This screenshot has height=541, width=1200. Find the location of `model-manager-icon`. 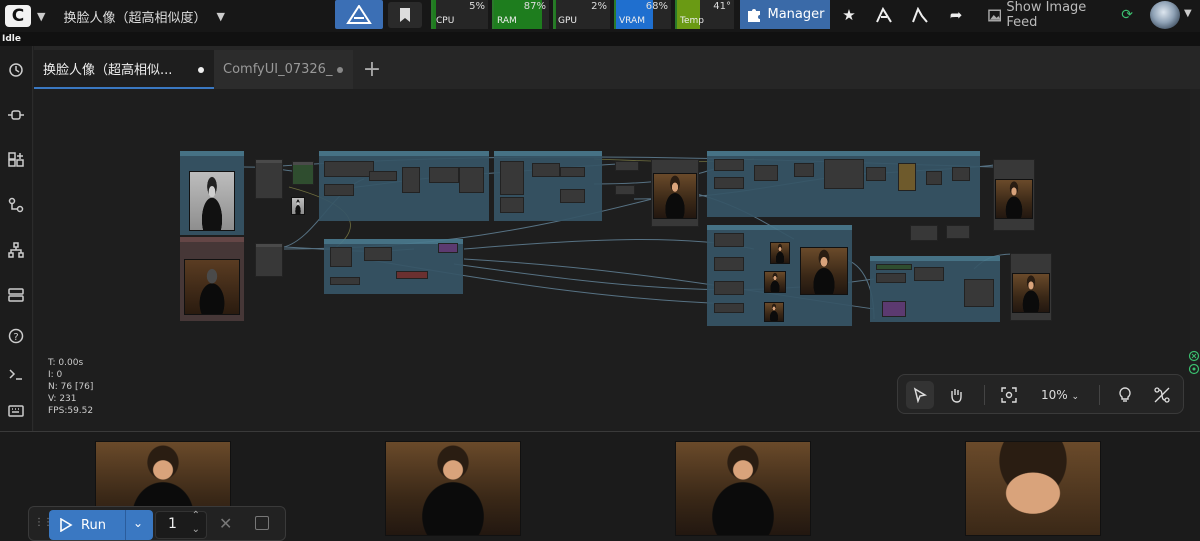

model-manager-icon is located at coordinates (884, 15).